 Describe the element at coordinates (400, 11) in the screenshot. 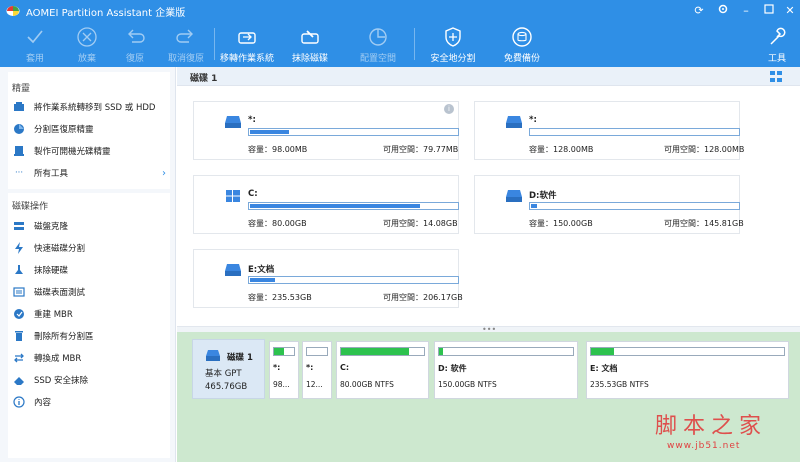

I see `title-bar: AOMEI Partition Assistant 企業版 ⟳ – ✕` at that location.